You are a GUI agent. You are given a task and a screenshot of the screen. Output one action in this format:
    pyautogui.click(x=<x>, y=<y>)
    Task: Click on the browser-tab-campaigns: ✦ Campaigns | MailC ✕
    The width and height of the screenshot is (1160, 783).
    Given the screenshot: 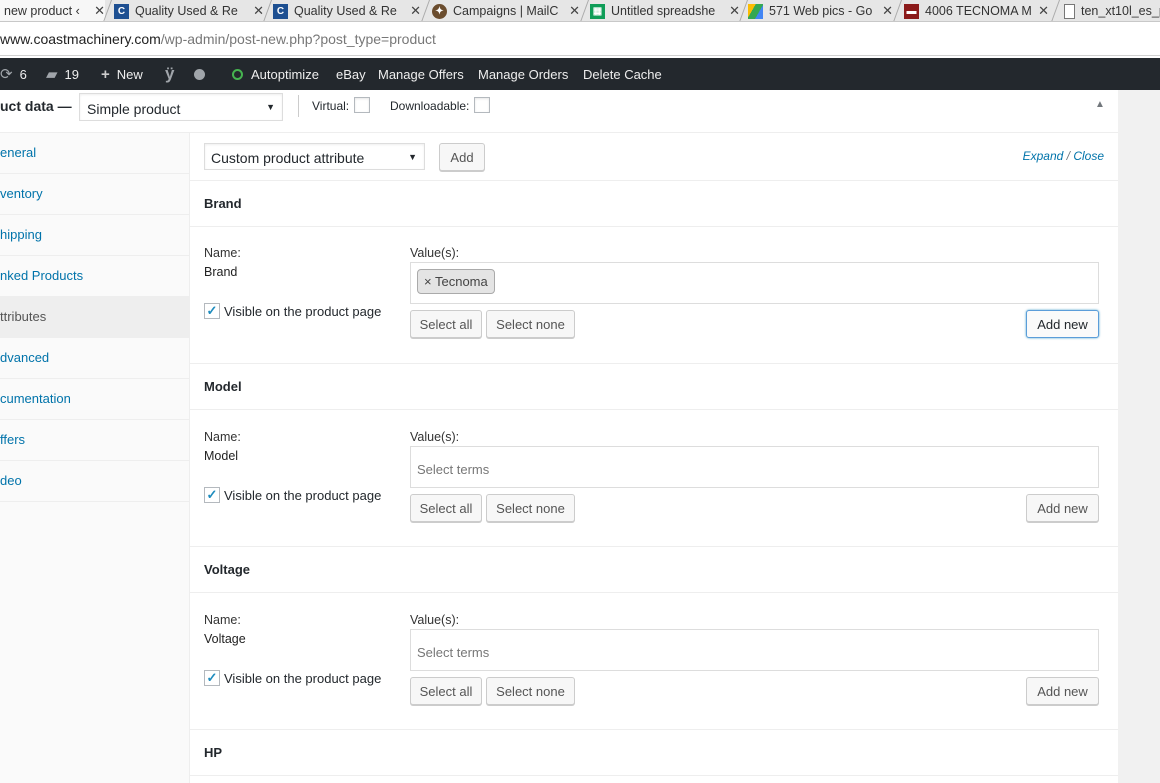 What is the action you would take?
    pyautogui.click(x=506, y=10)
    